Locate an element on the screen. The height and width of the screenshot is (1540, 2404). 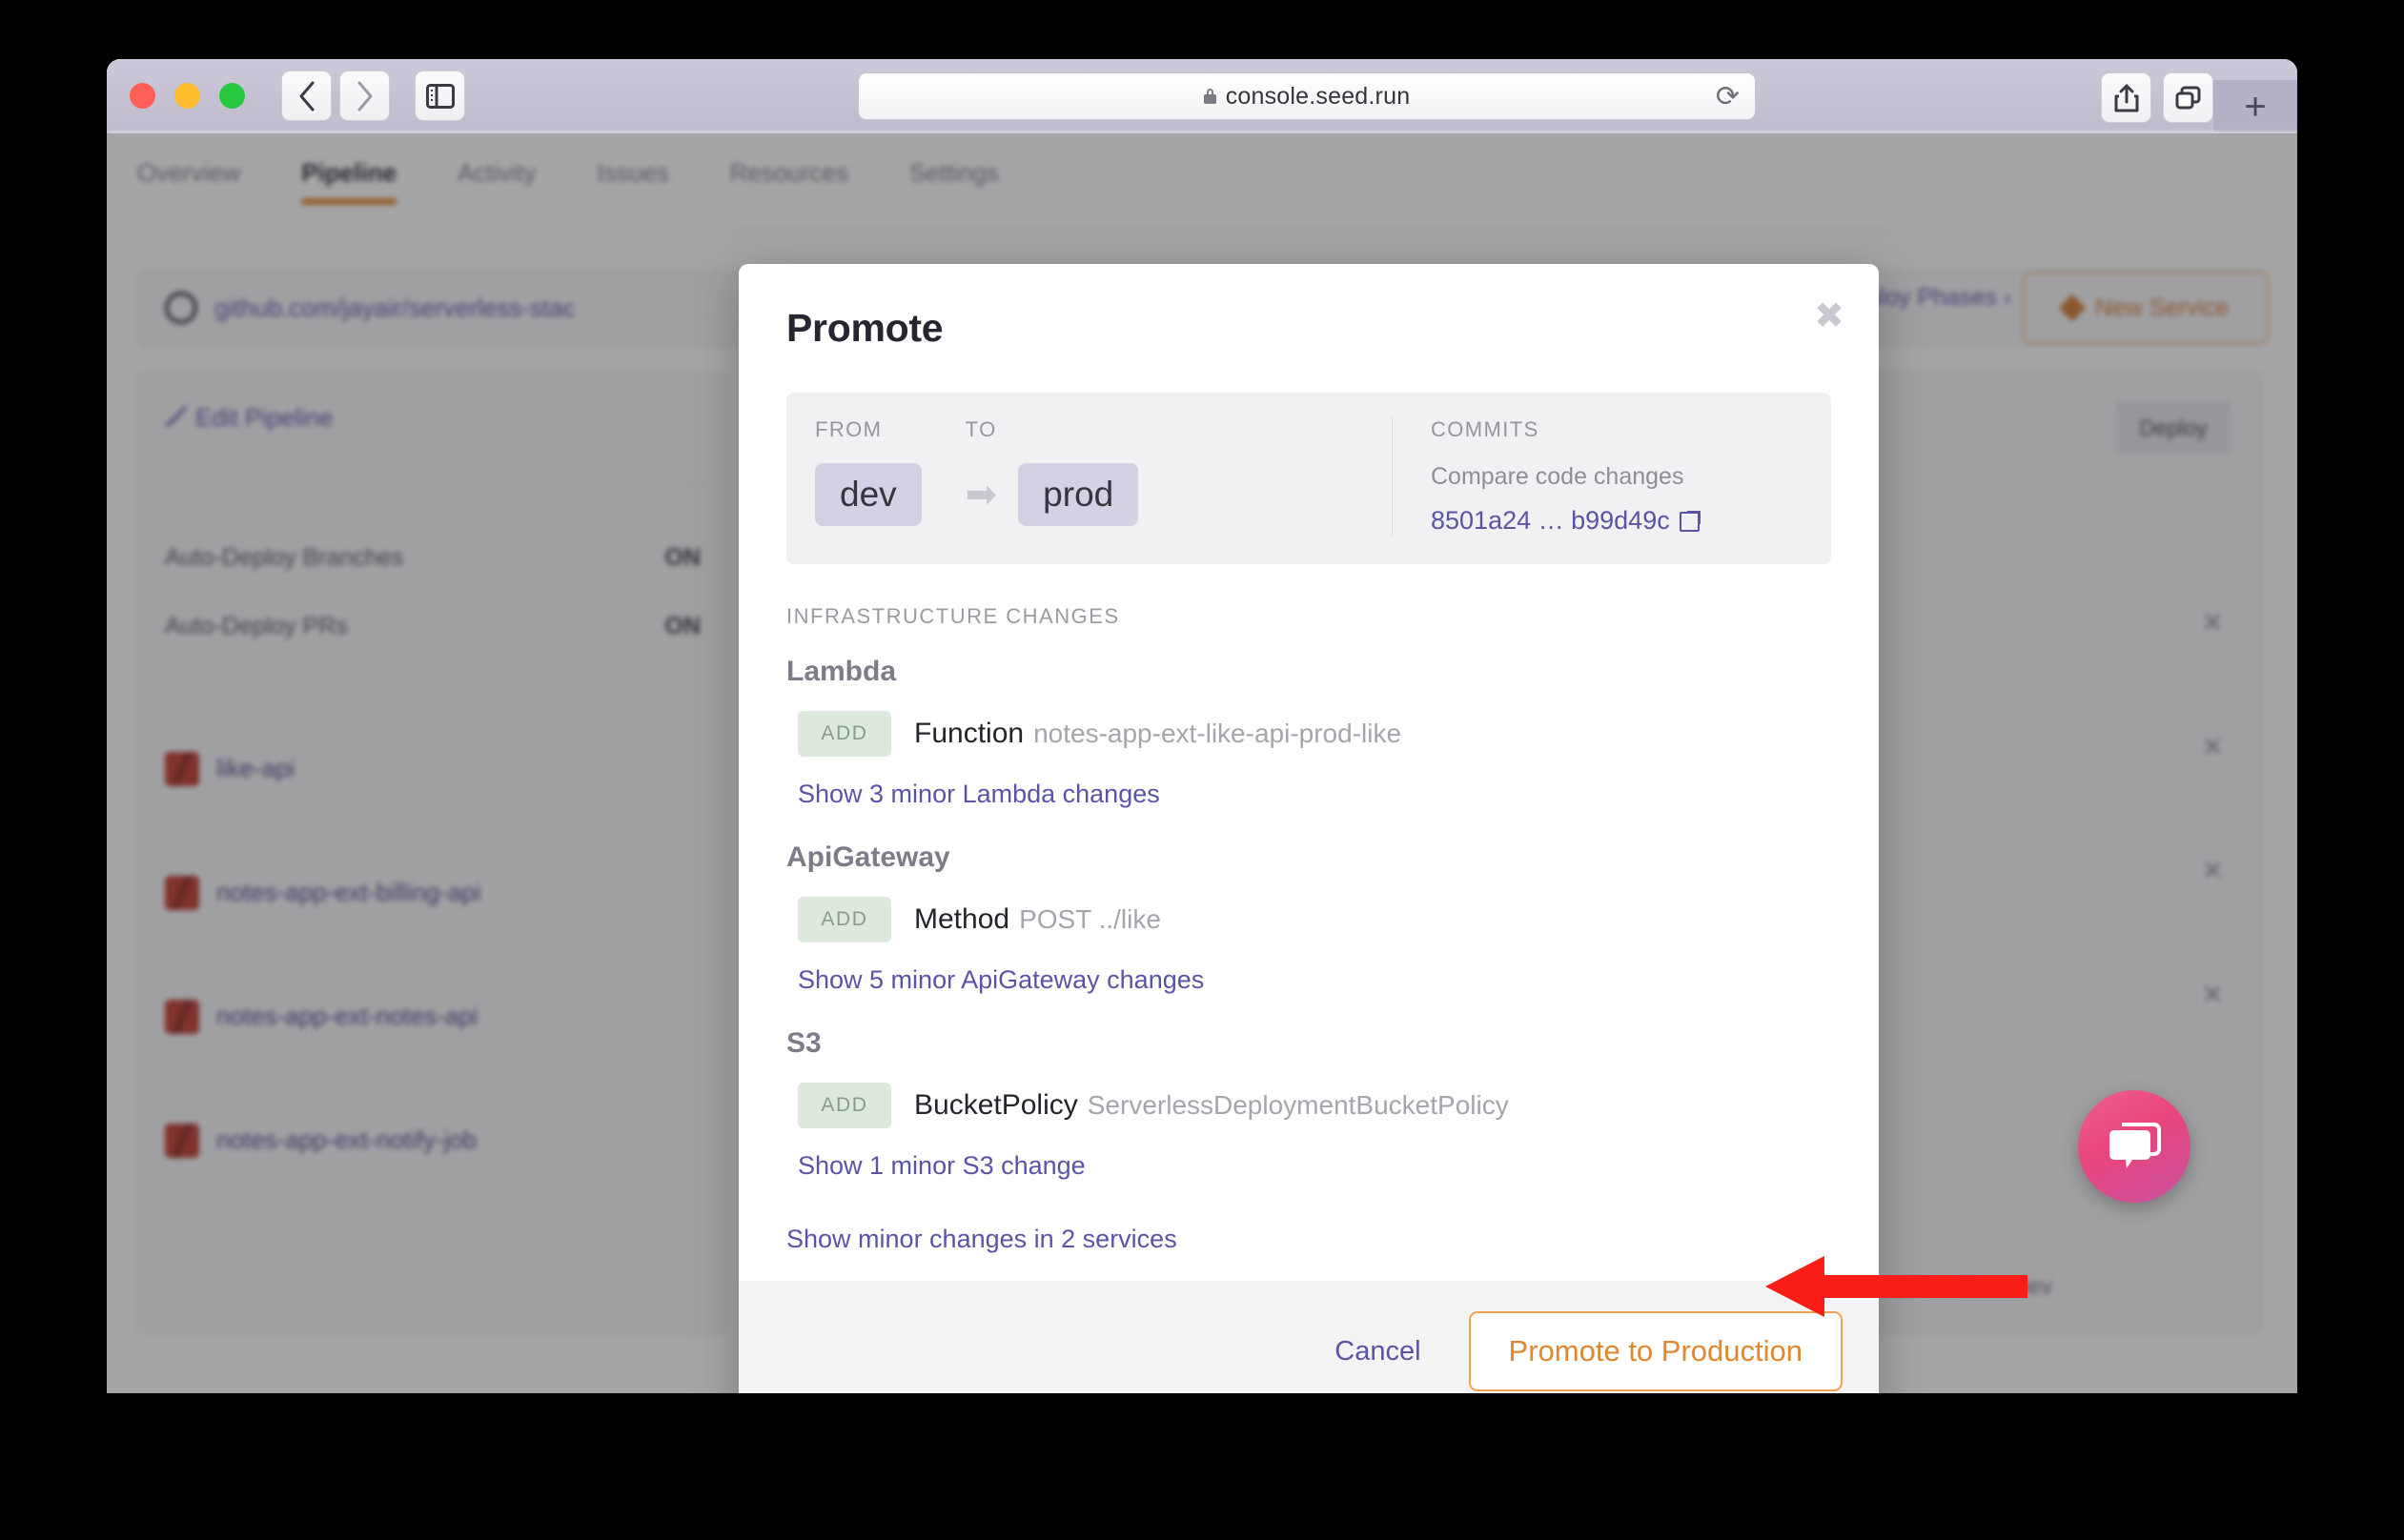
new-tab-button: + is located at coordinates (2255, 106).